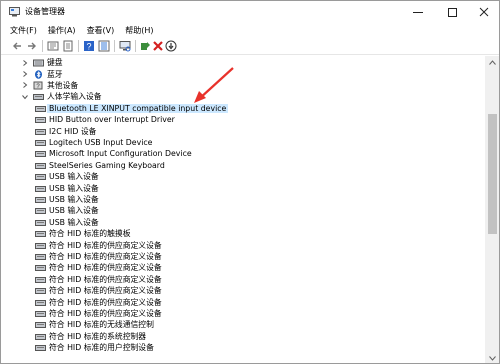 The width and height of the screenshot is (500, 364). I want to click on device-tree-icon, so click(53, 46).